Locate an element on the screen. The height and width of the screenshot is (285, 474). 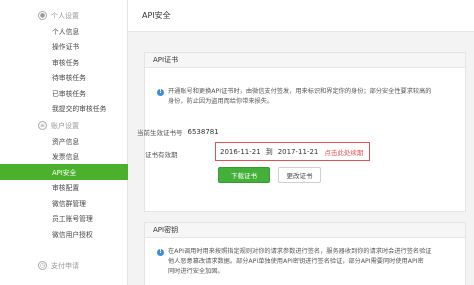
sidebar-item: 资产信息 is located at coordinates (64, 141).